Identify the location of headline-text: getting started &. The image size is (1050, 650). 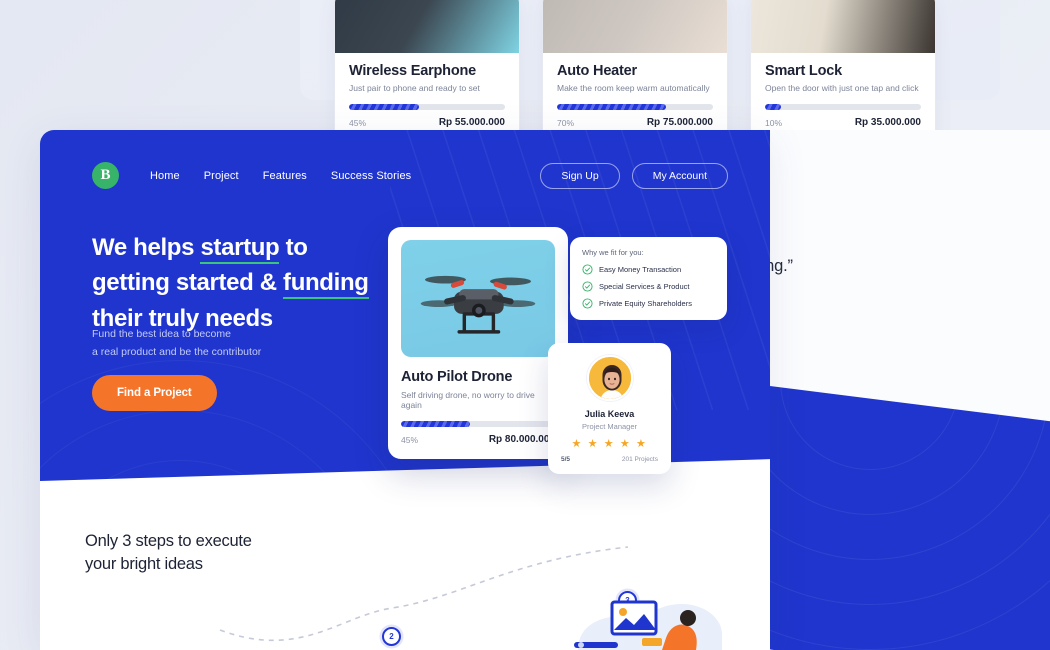
(188, 283).